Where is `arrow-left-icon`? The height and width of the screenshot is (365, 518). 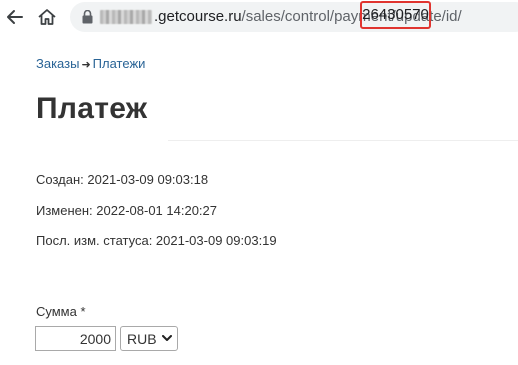 arrow-left-icon is located at coordinates (15, 17).